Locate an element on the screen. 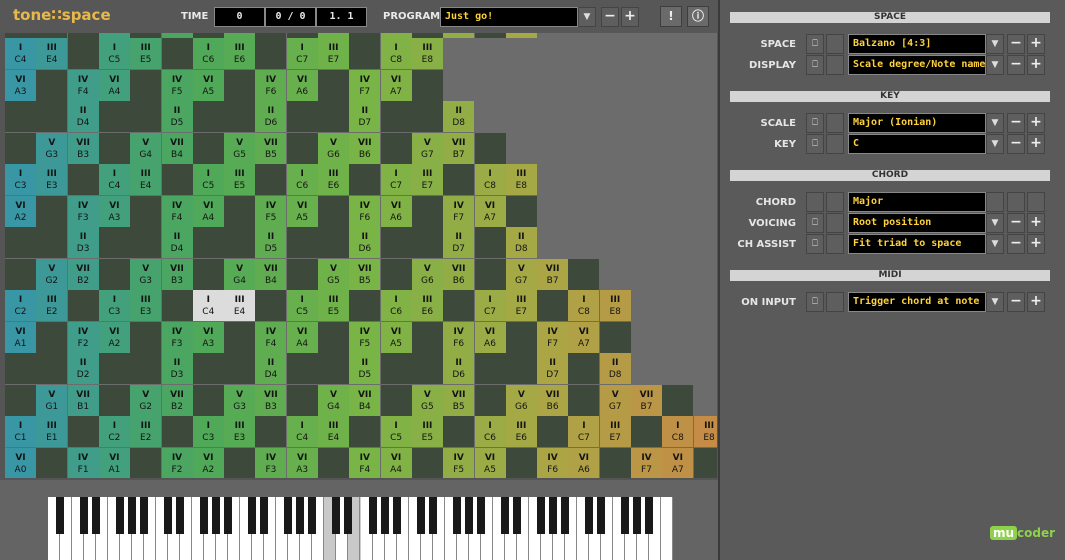  grid-cell-c2: I C2 is located at coordinates (114, 431).